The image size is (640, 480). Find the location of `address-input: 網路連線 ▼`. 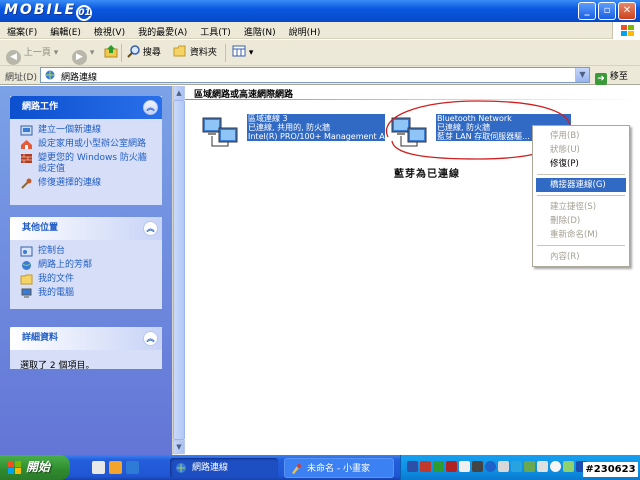

address-input: 網路連線 ▼ is located at coordinates (315, 75).